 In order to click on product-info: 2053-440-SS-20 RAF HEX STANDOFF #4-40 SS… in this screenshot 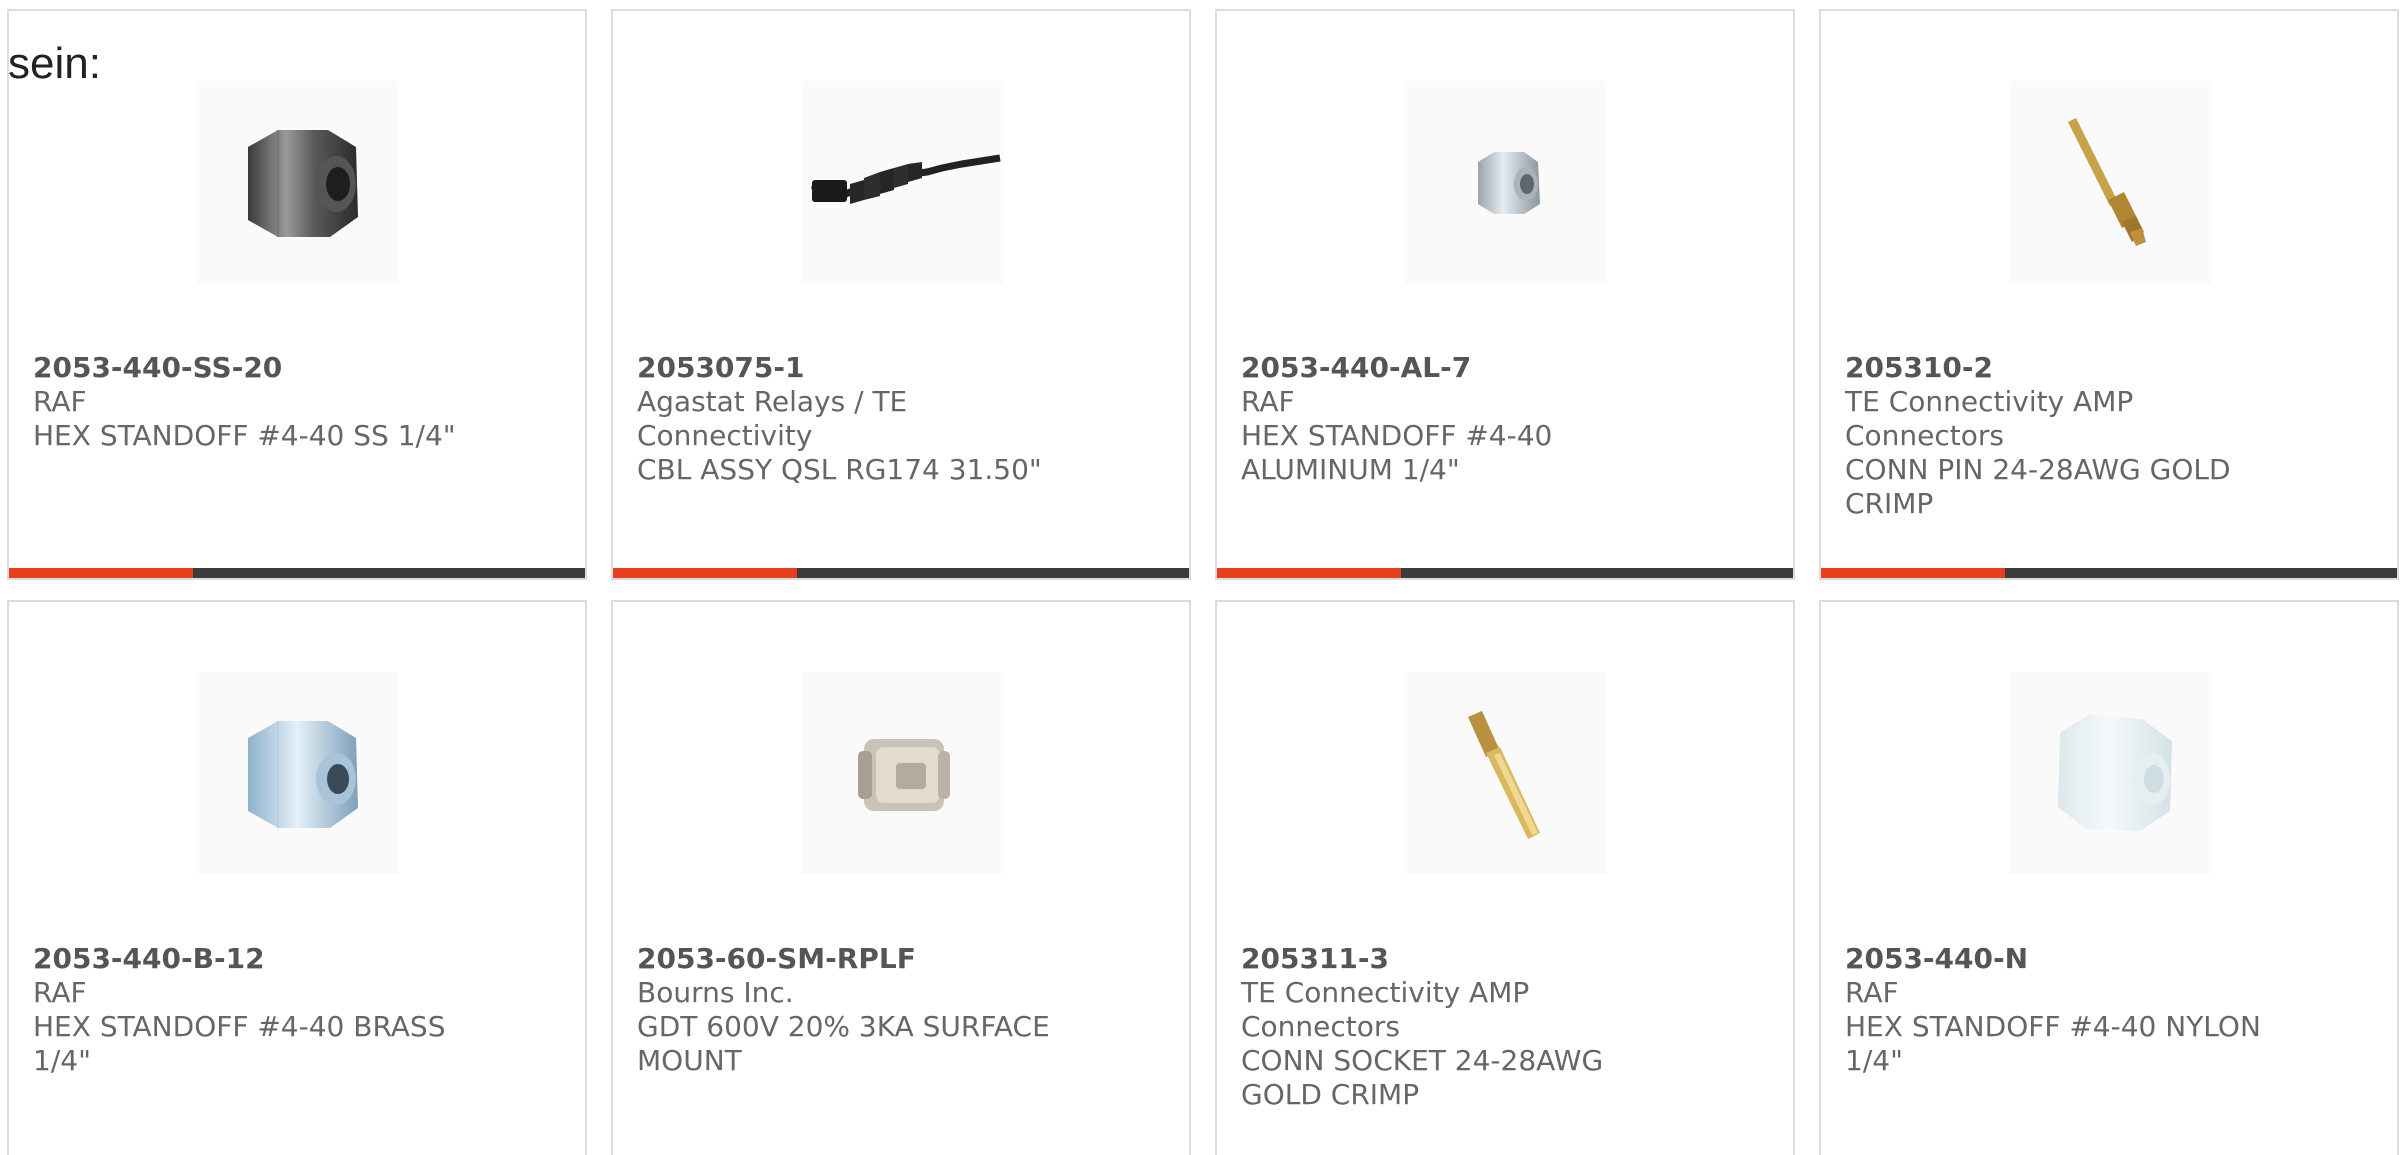, I will do `click(253, 402)`.